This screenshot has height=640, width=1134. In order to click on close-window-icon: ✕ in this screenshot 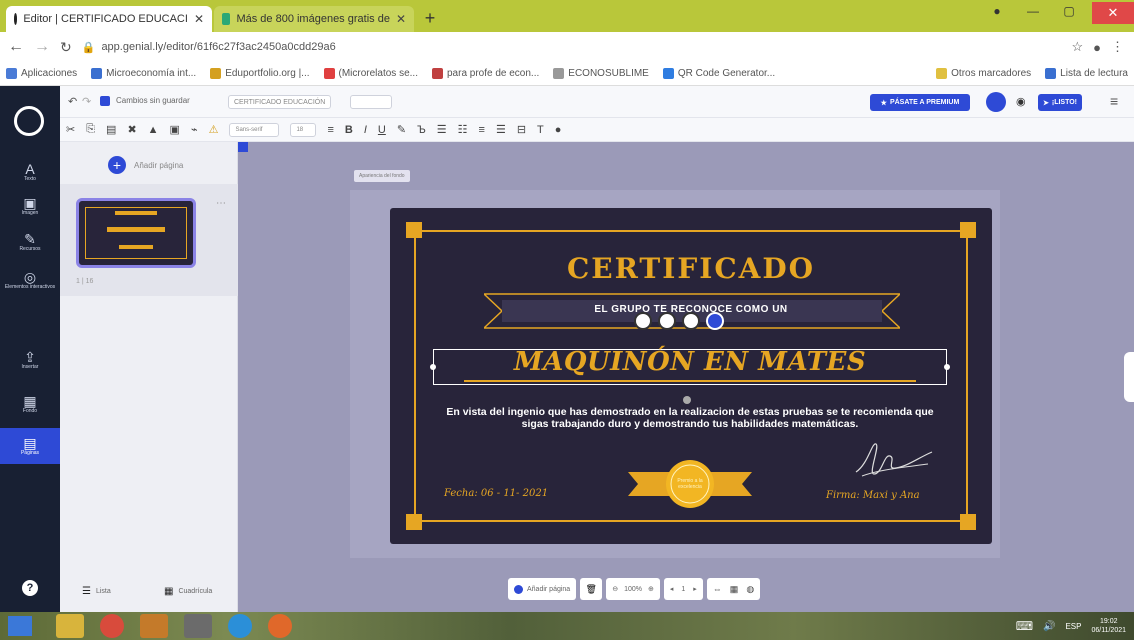, I will do `click(1113, 13)`.